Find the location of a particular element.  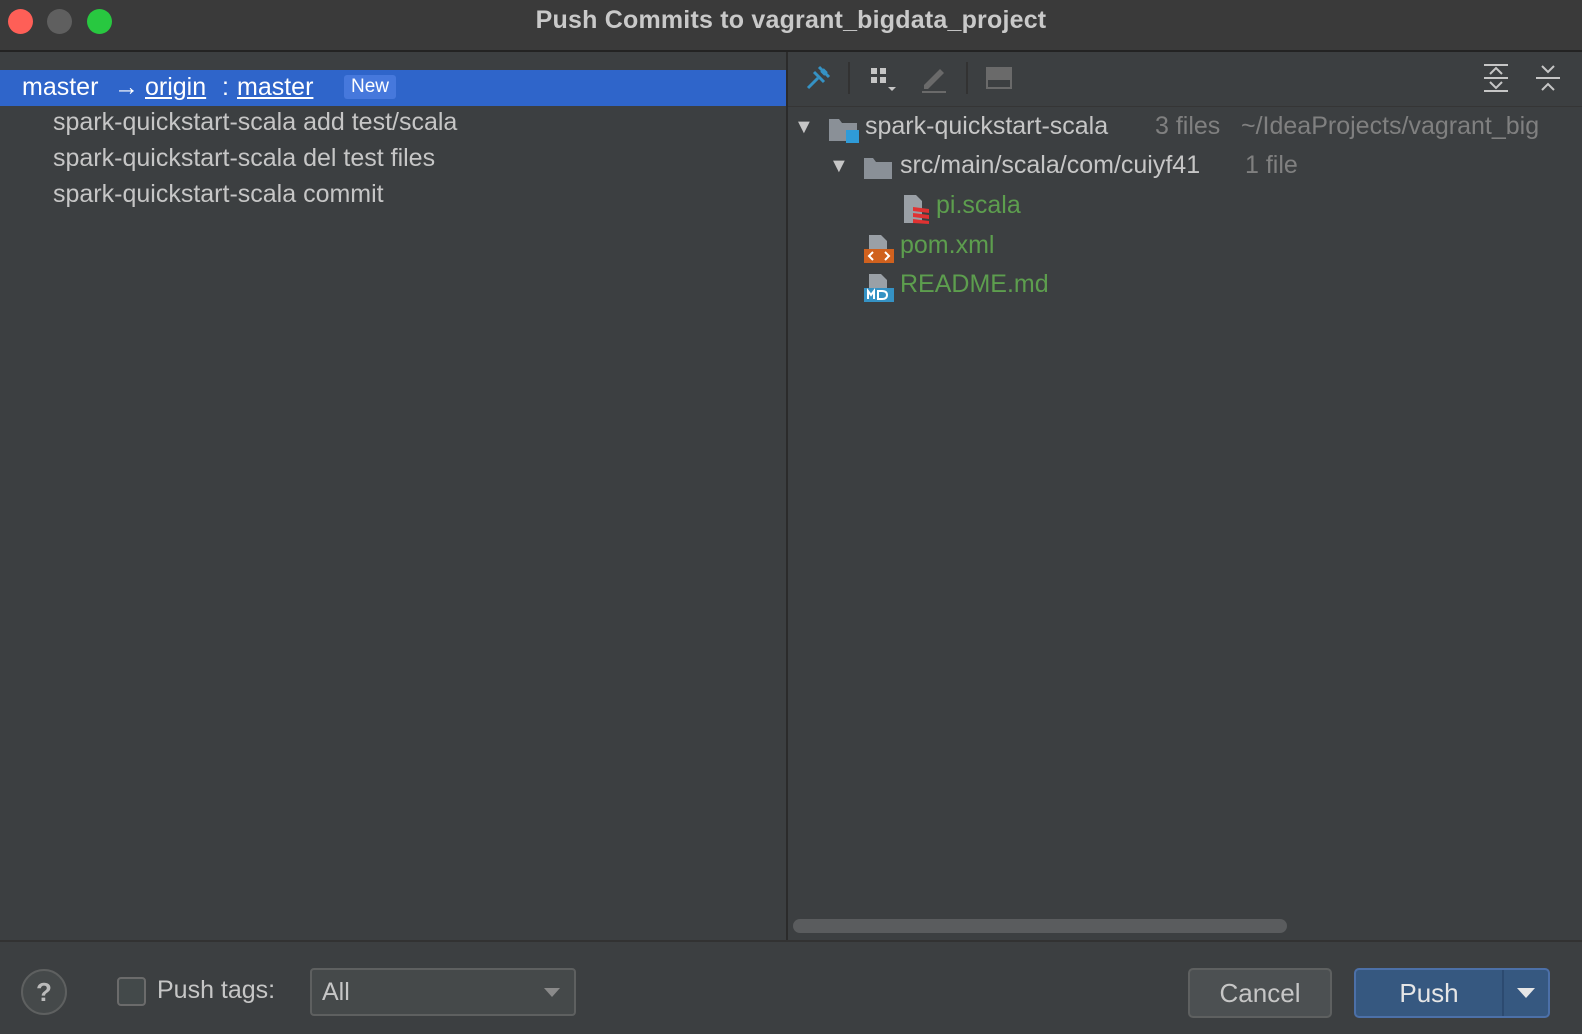

xml-file-icon is located at coordinates (879, 252).